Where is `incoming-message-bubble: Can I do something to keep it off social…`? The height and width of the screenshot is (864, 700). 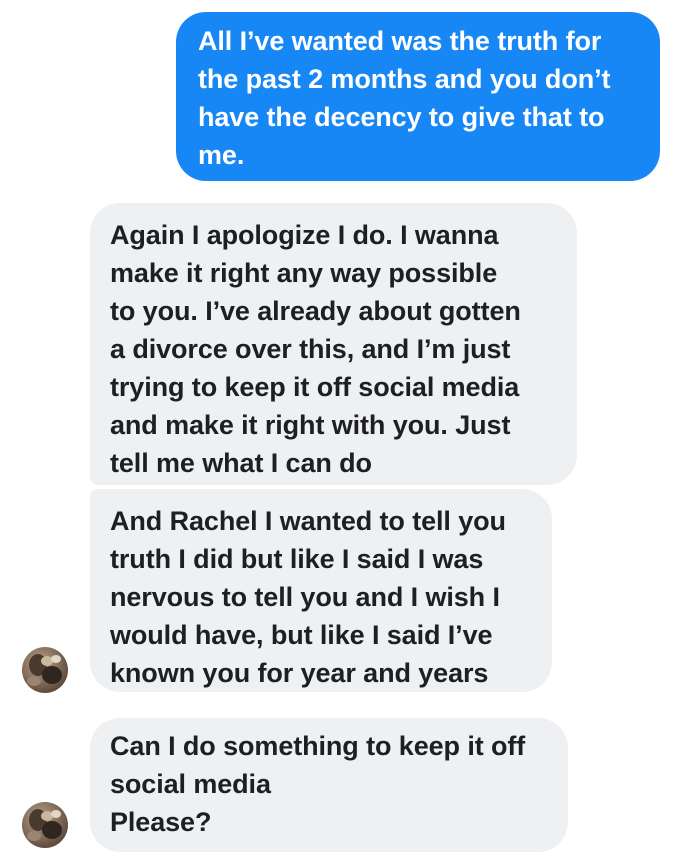 incoming-message-bubble: Can I do something to keep it off social… is located at coordinates (329, 785).